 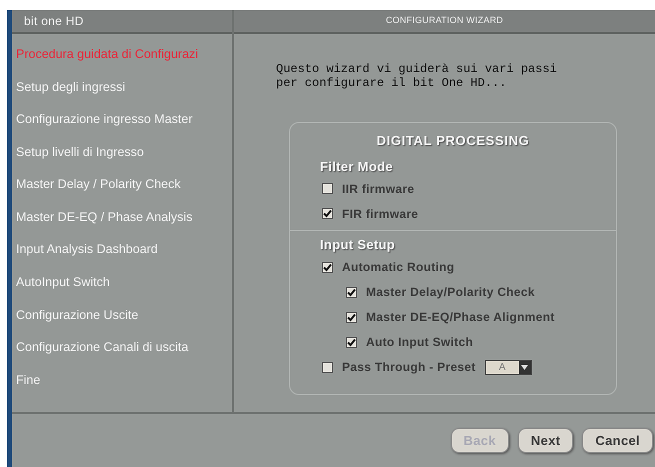 What do you see at coordinates (122, 282) in the screenshot?
I see `sidebar-item: AutoInput Switch` at bounding box center [122, 282].